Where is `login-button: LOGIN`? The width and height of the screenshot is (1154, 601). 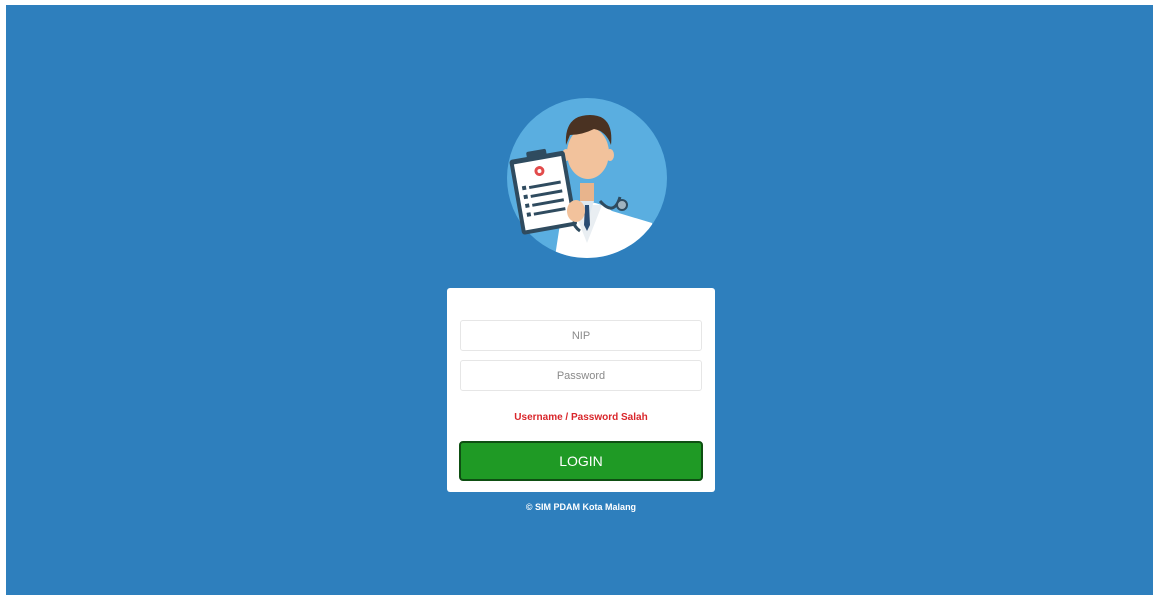 login-button: LOGIN is located at coordinates (581, 461).